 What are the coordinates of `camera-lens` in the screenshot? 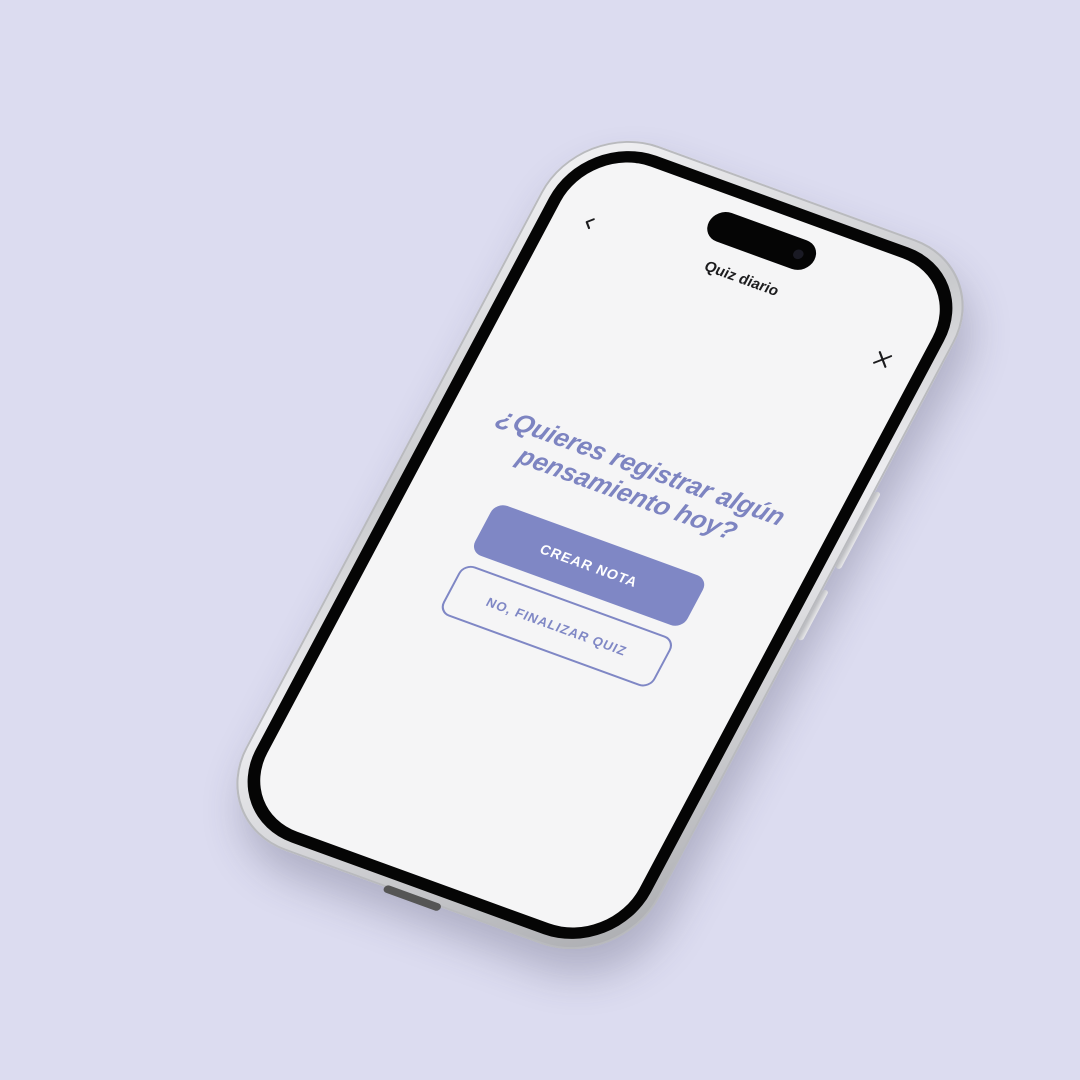 It's located at (798, 254).